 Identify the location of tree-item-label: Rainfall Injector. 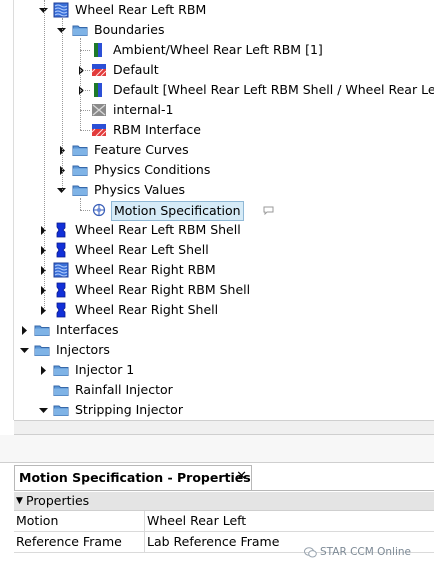
(124, 389).